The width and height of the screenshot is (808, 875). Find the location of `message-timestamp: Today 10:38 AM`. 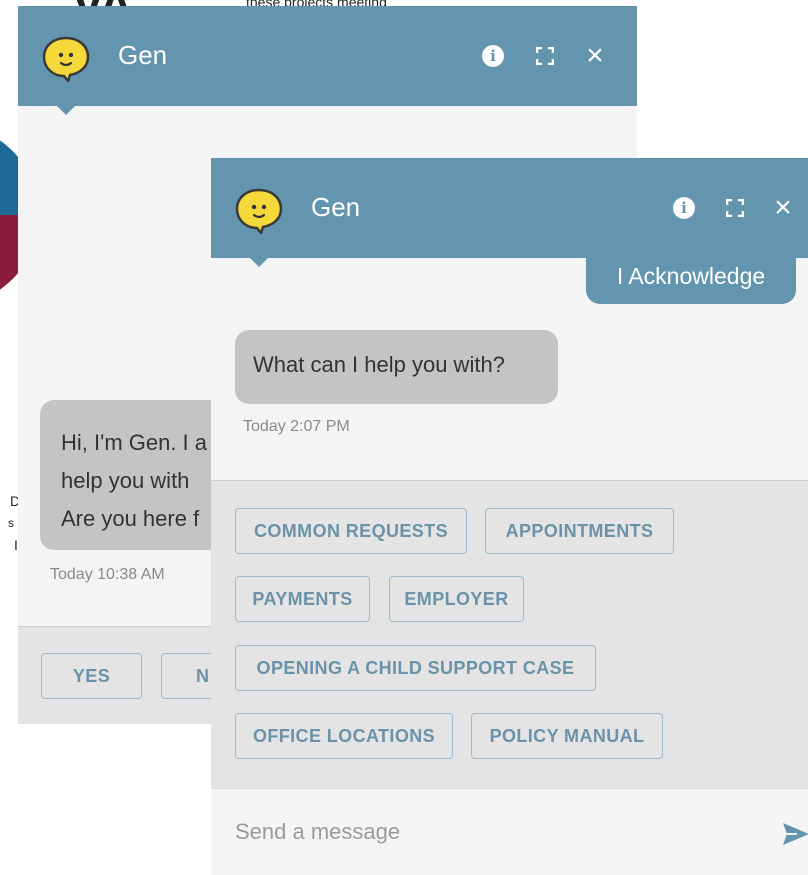

message-timestamp: Today 10:38 AM is located at coordinates (107, 574).